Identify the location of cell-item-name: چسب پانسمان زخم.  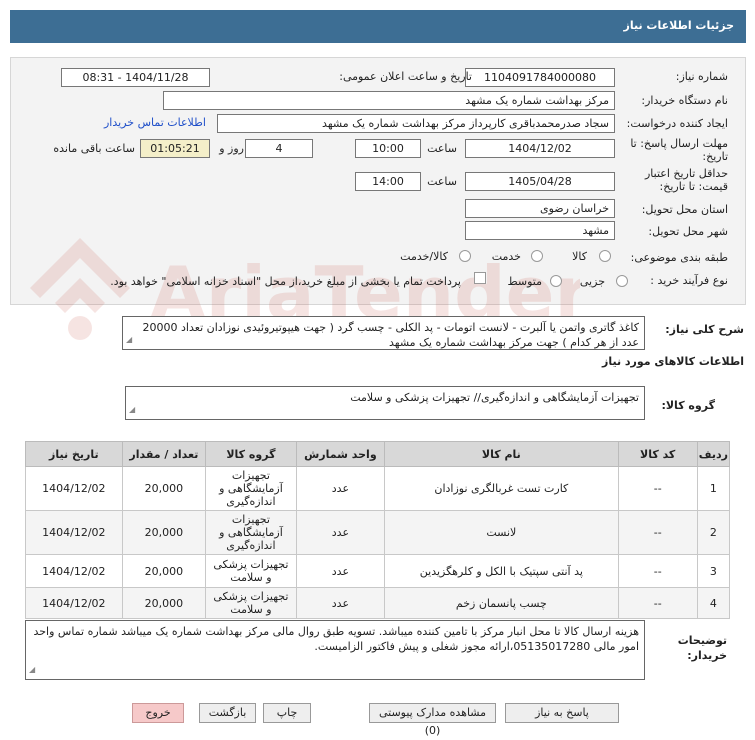
(501, 603).